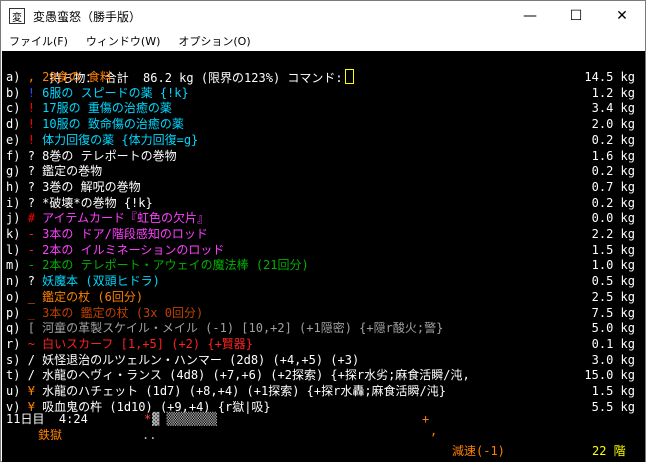  I want to click on map-door: +, so click(426, 419).